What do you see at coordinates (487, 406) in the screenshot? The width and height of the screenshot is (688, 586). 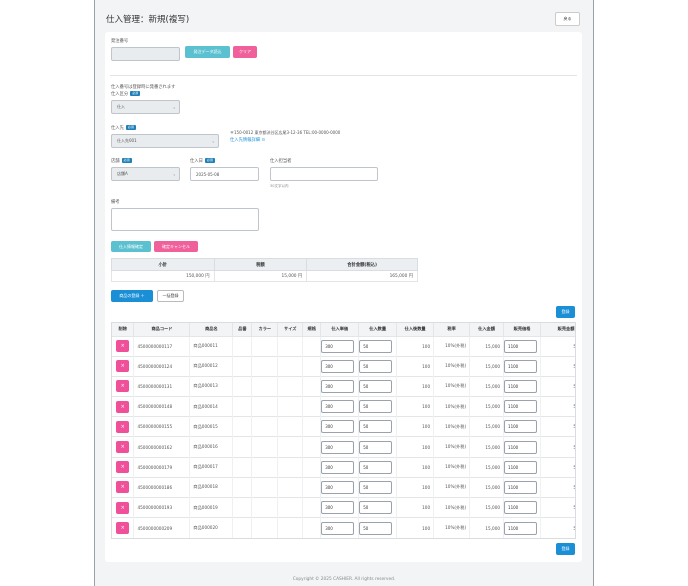 I see `purchase-amount: 15,000` at bounding box center [487, 406].